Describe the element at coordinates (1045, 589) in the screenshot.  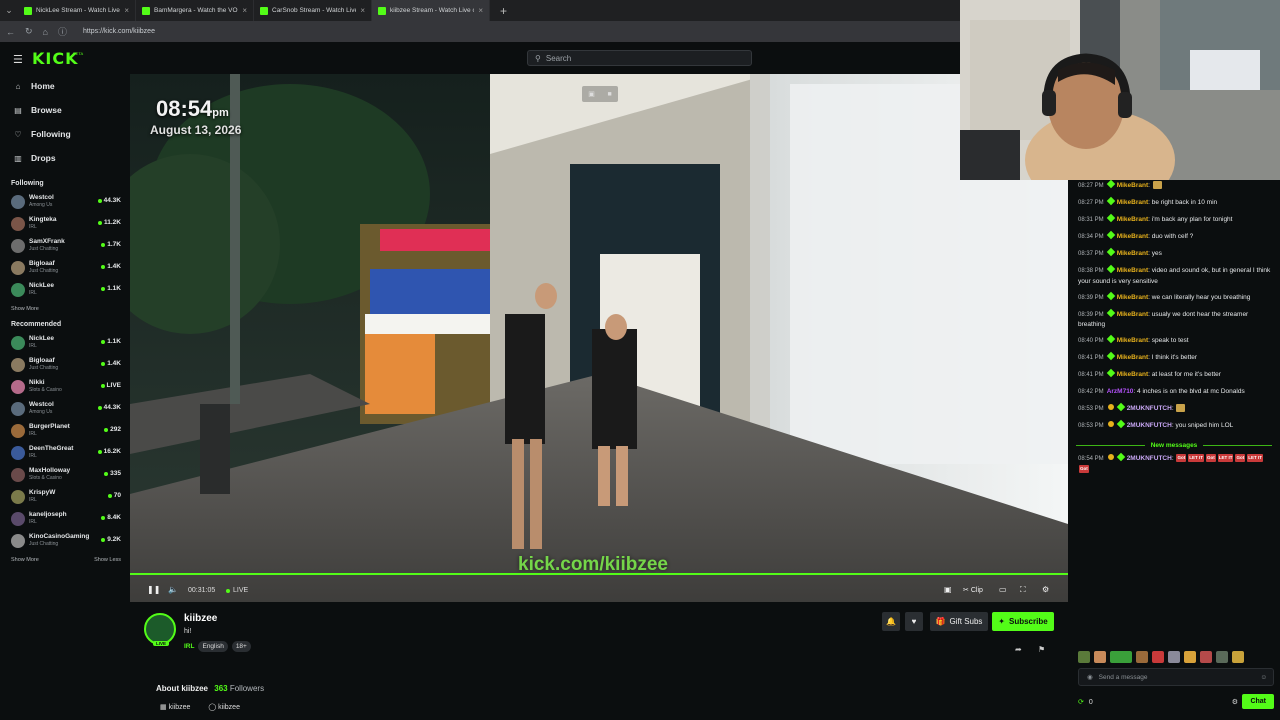
I see `settings-gear-icon: ⚙` at that location.